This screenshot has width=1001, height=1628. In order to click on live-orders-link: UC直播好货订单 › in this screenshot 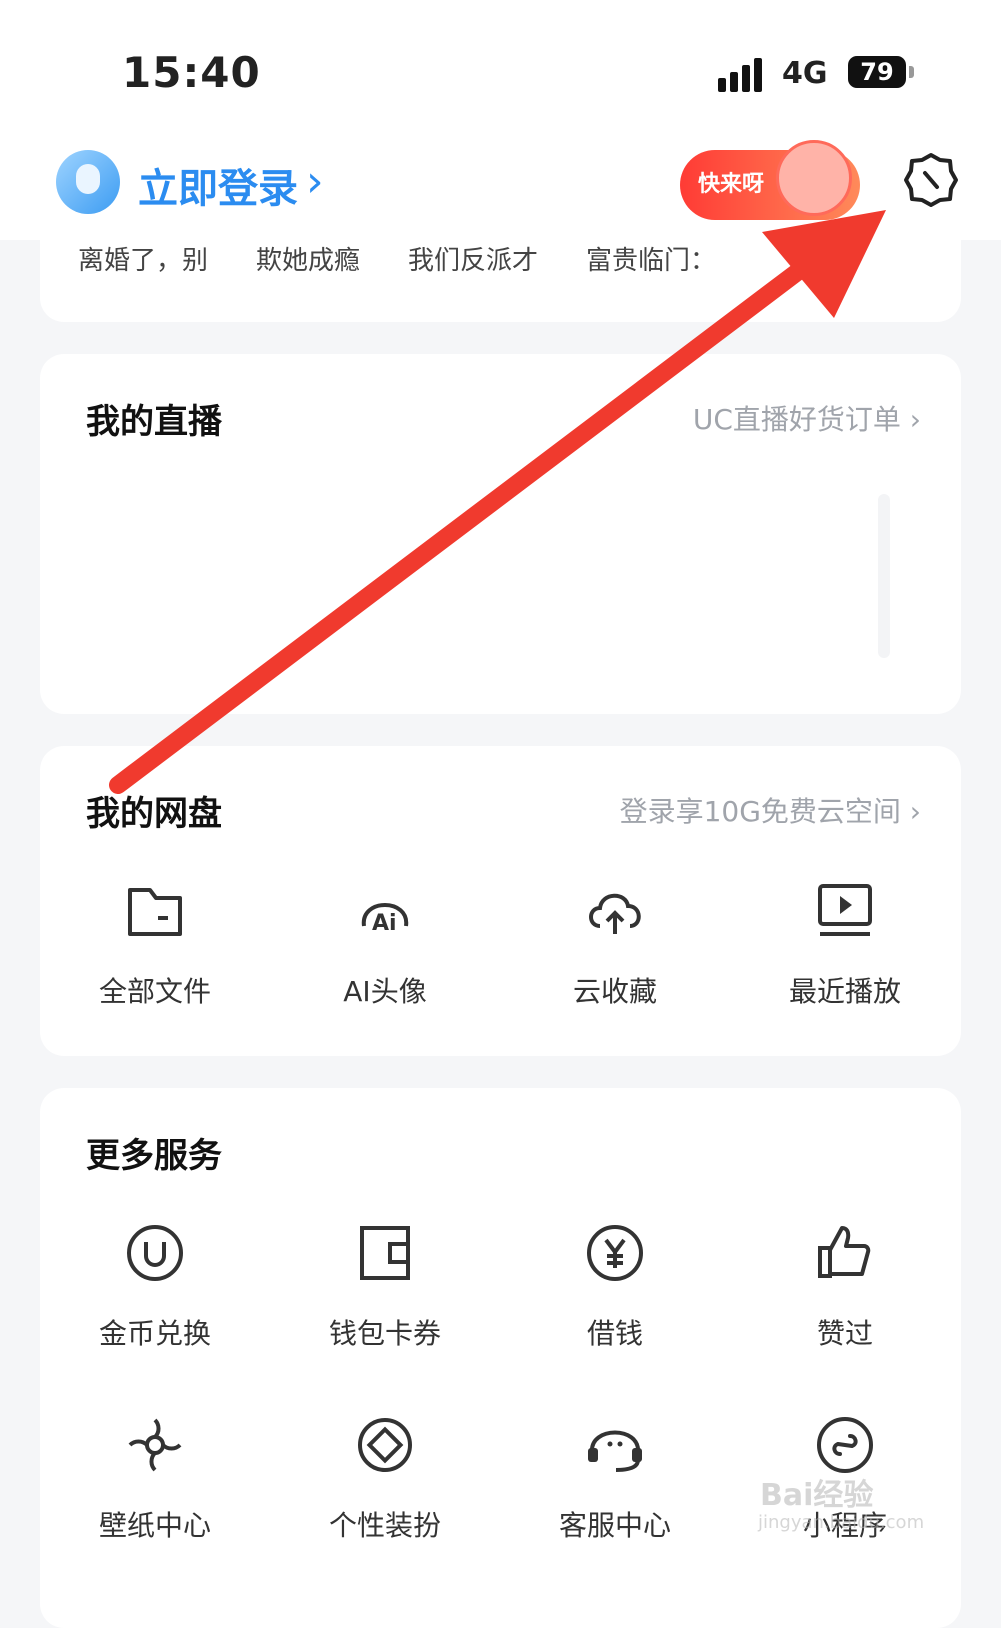, I will do `click(807, 418)`.